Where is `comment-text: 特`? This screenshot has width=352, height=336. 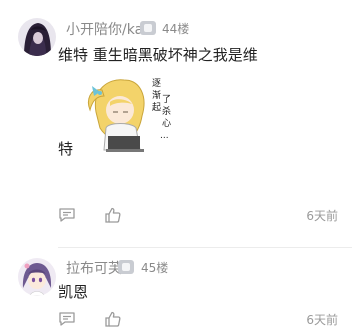
comment-text: 特 is located at coordinates (66, 149).